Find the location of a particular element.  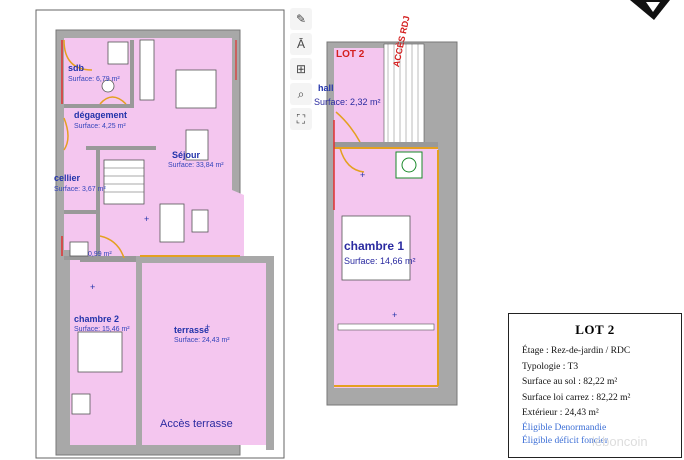

room-surface-sejour: Surface: 33,84 m² is located at coordinates (196, 165).